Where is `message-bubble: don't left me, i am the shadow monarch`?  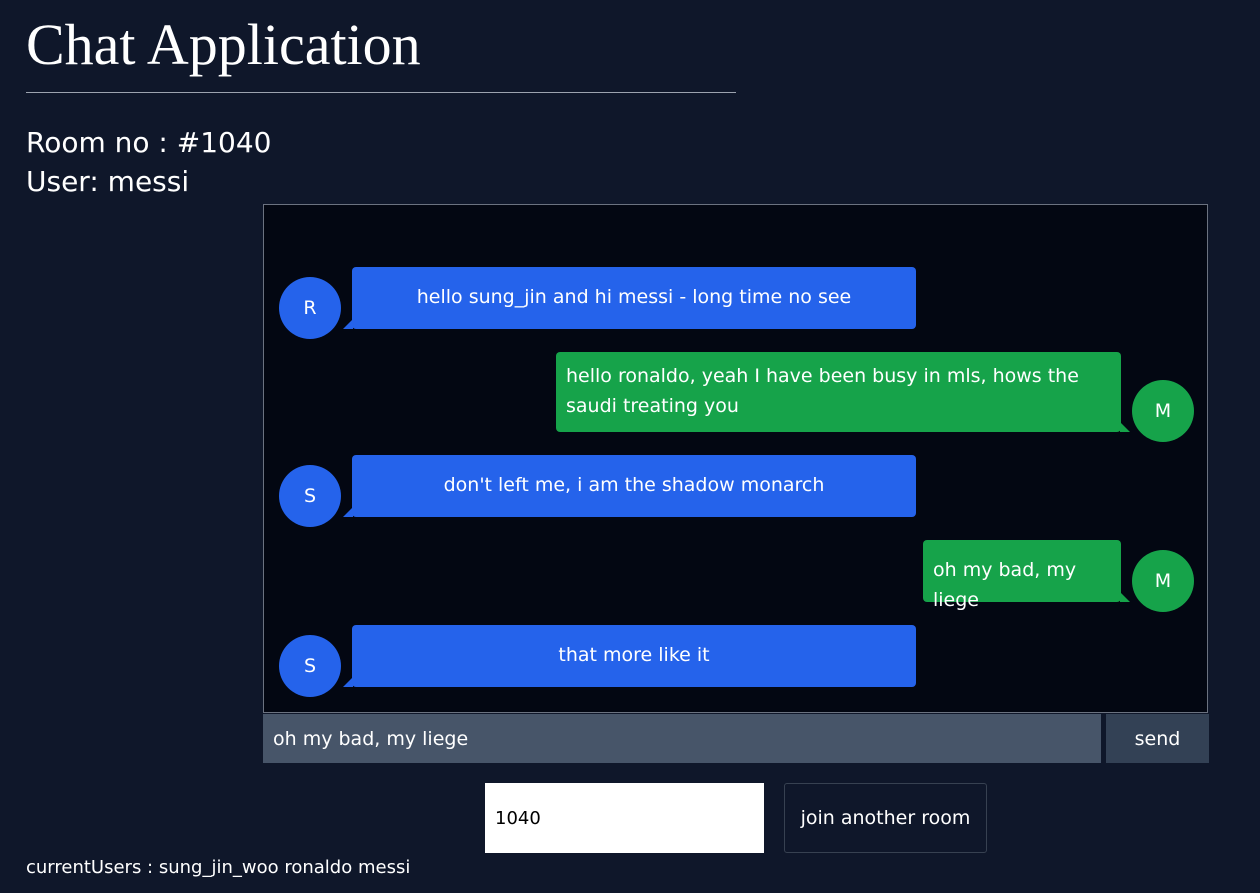
message-bubble: don't left me, i am the shadow monarch is located at coordinates (629, 486).